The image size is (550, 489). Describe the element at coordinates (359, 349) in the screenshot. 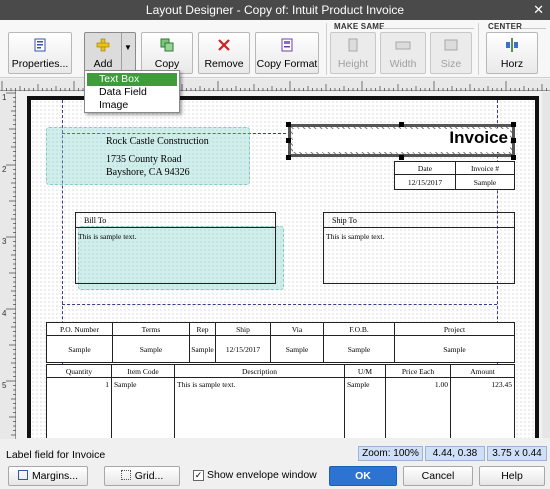

I see `fob-value: Sample` at that location.